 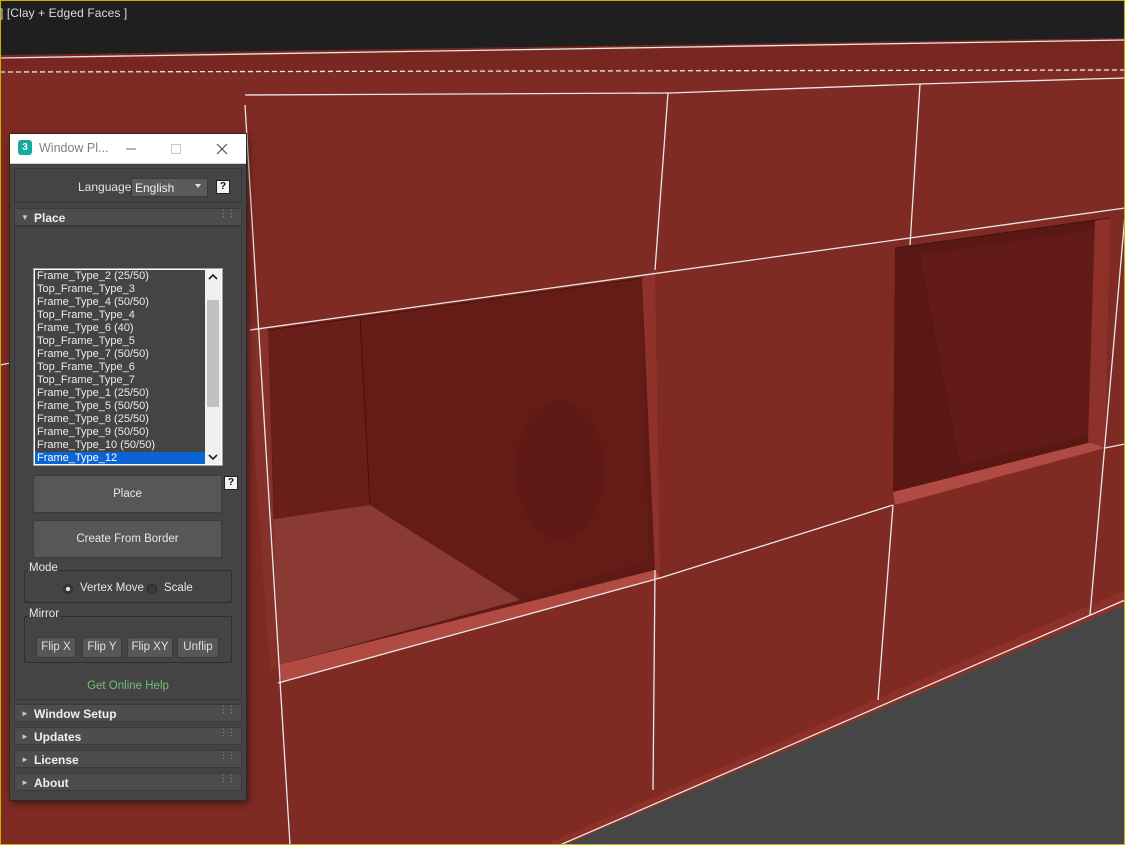 What do you see at coordinates (112, 588) in the screenshot?
I see `vertex-move-label: Vertex Move` at bounding box center [112, 588].